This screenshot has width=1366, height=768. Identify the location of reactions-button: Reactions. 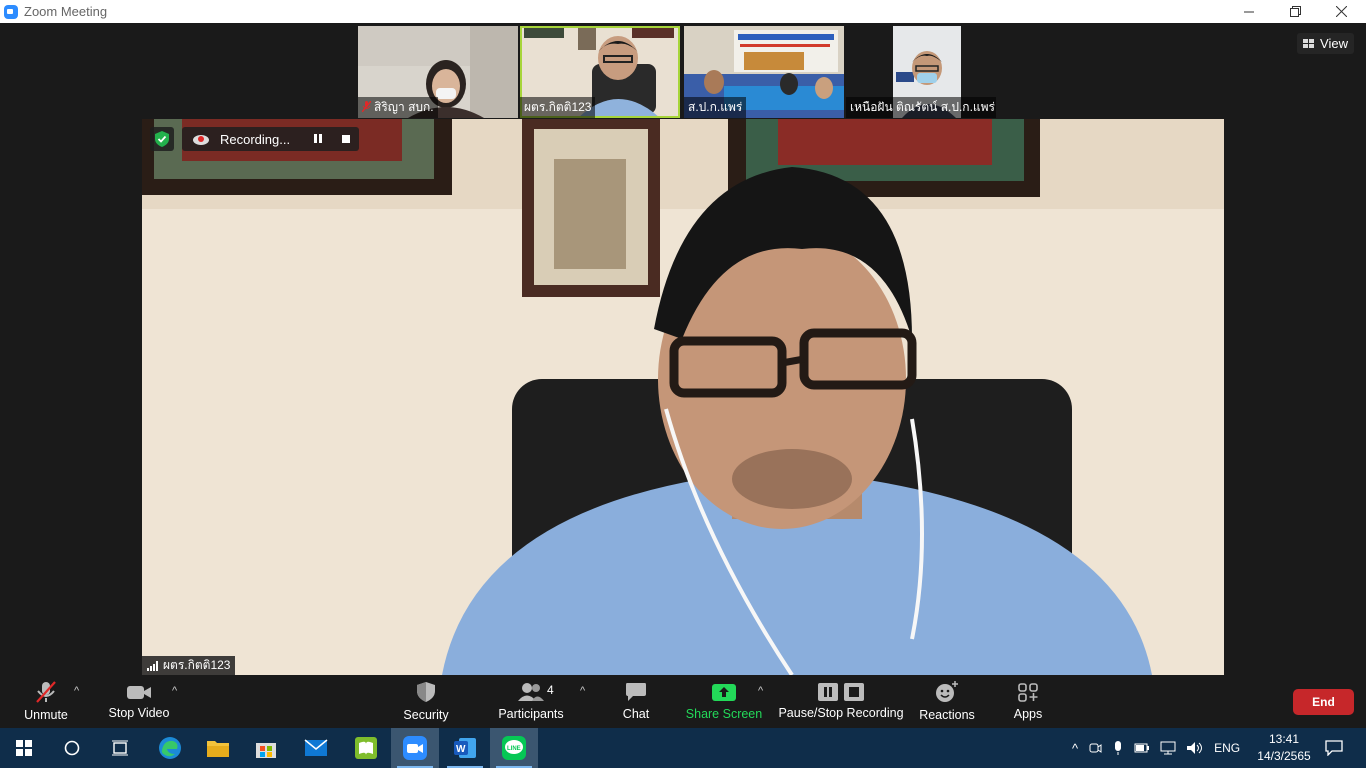
(947, 701).